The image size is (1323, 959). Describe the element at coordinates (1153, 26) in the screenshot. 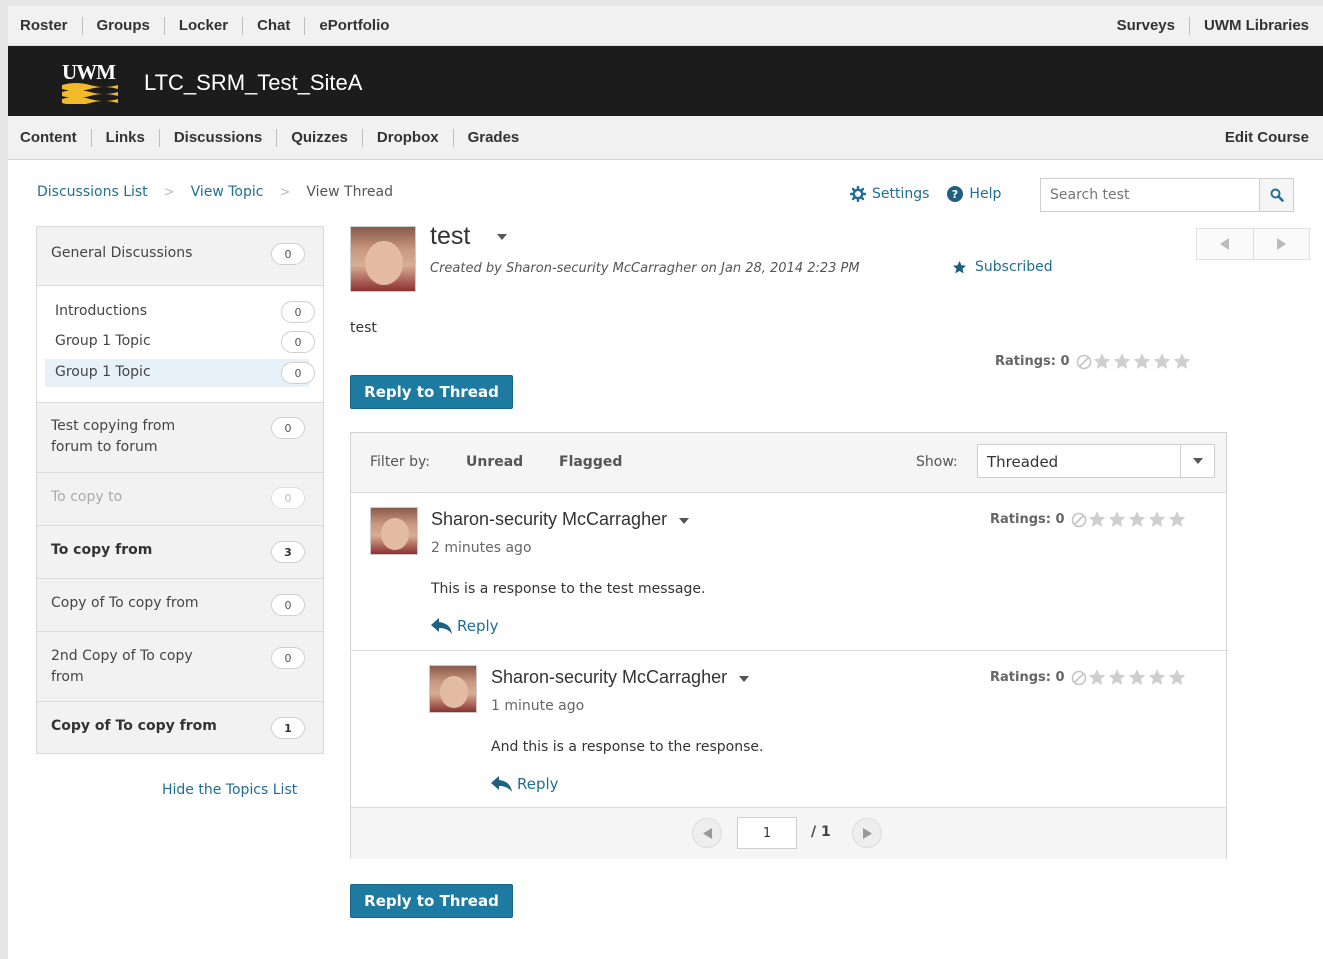

I see `nav-surveys: Surveys` at that location.